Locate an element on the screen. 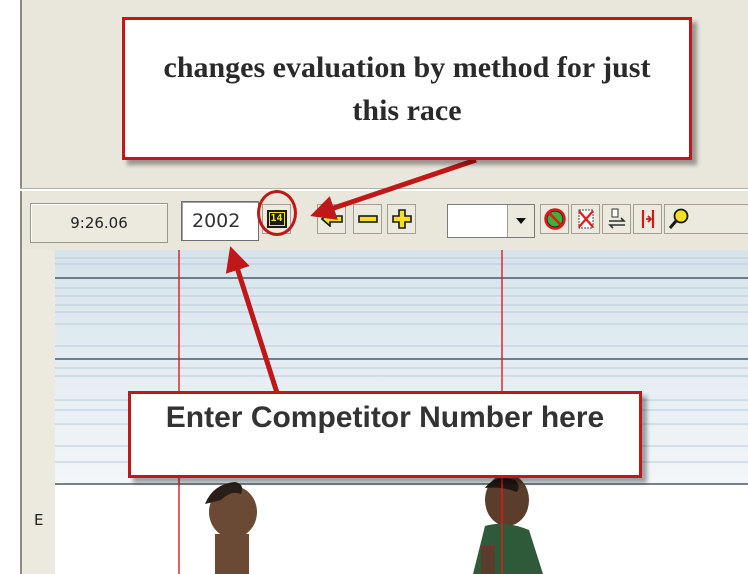  minus-icon is located at coordinates (367, 219).